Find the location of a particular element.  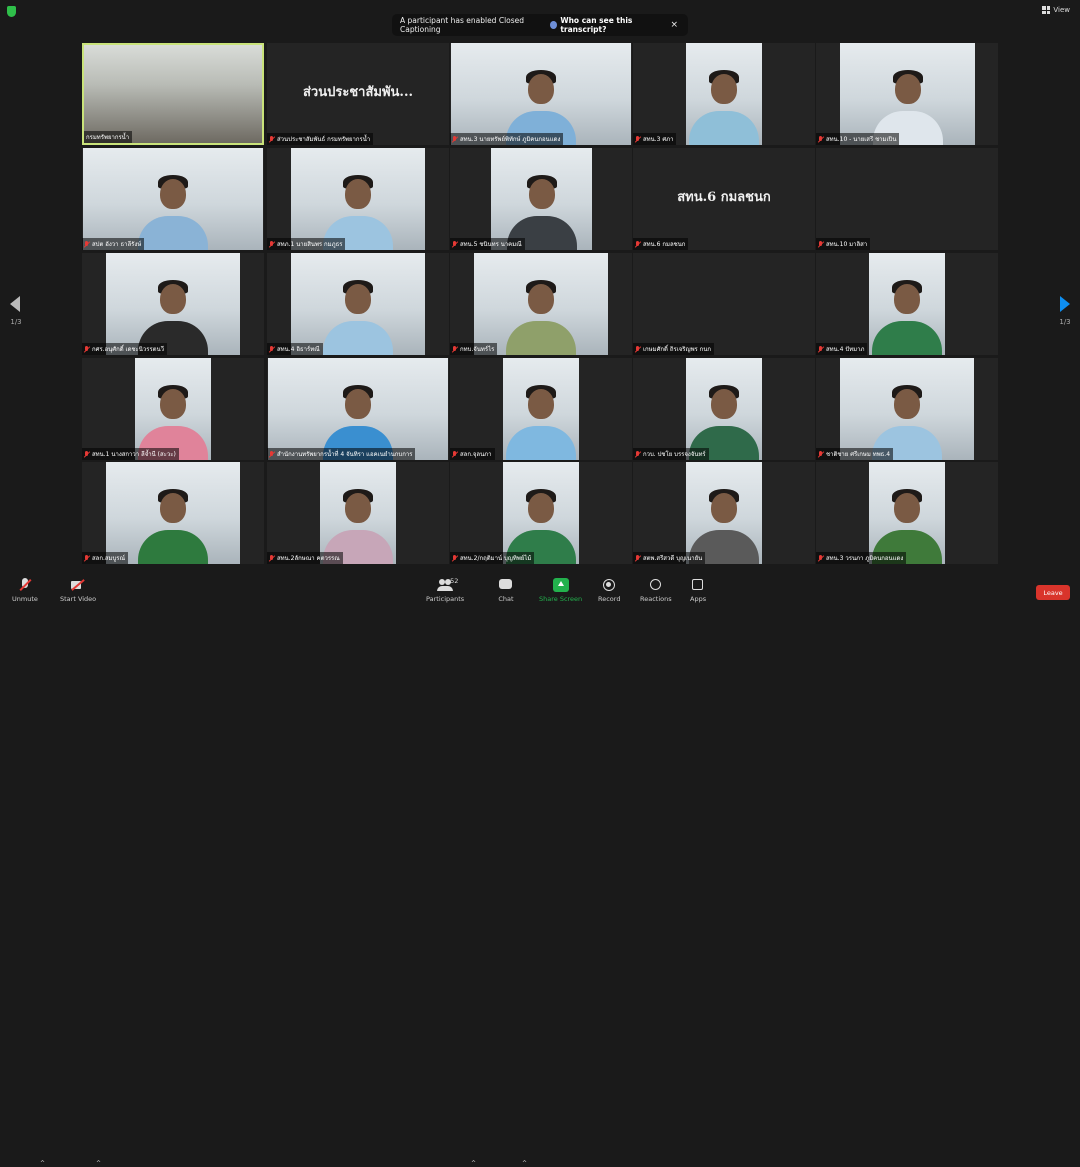

record-icon is located at coordinates (609, 585).